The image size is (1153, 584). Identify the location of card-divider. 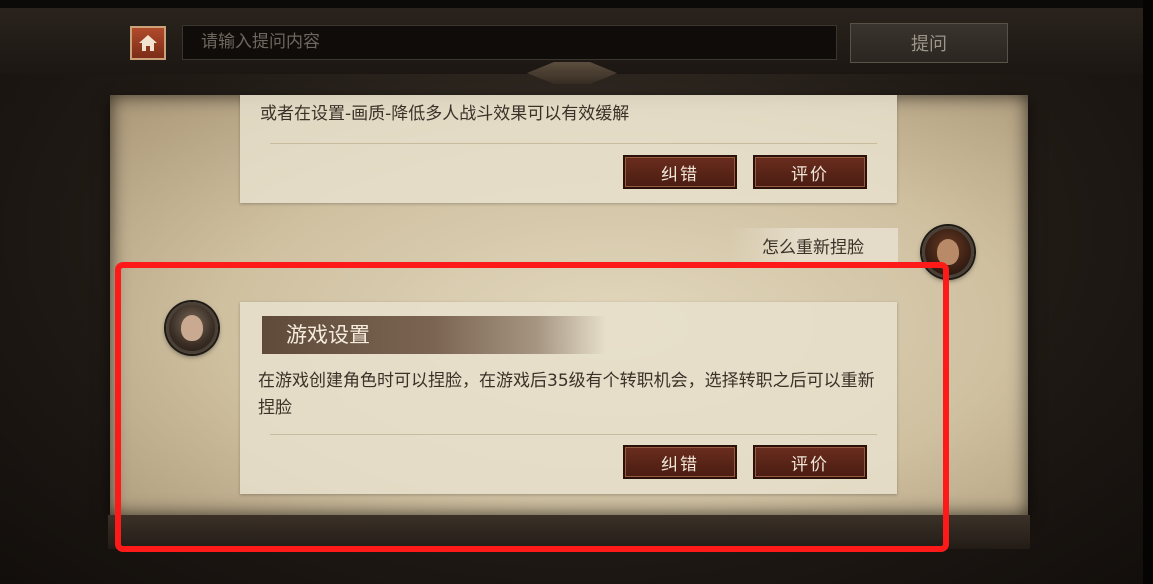
(573, 143).